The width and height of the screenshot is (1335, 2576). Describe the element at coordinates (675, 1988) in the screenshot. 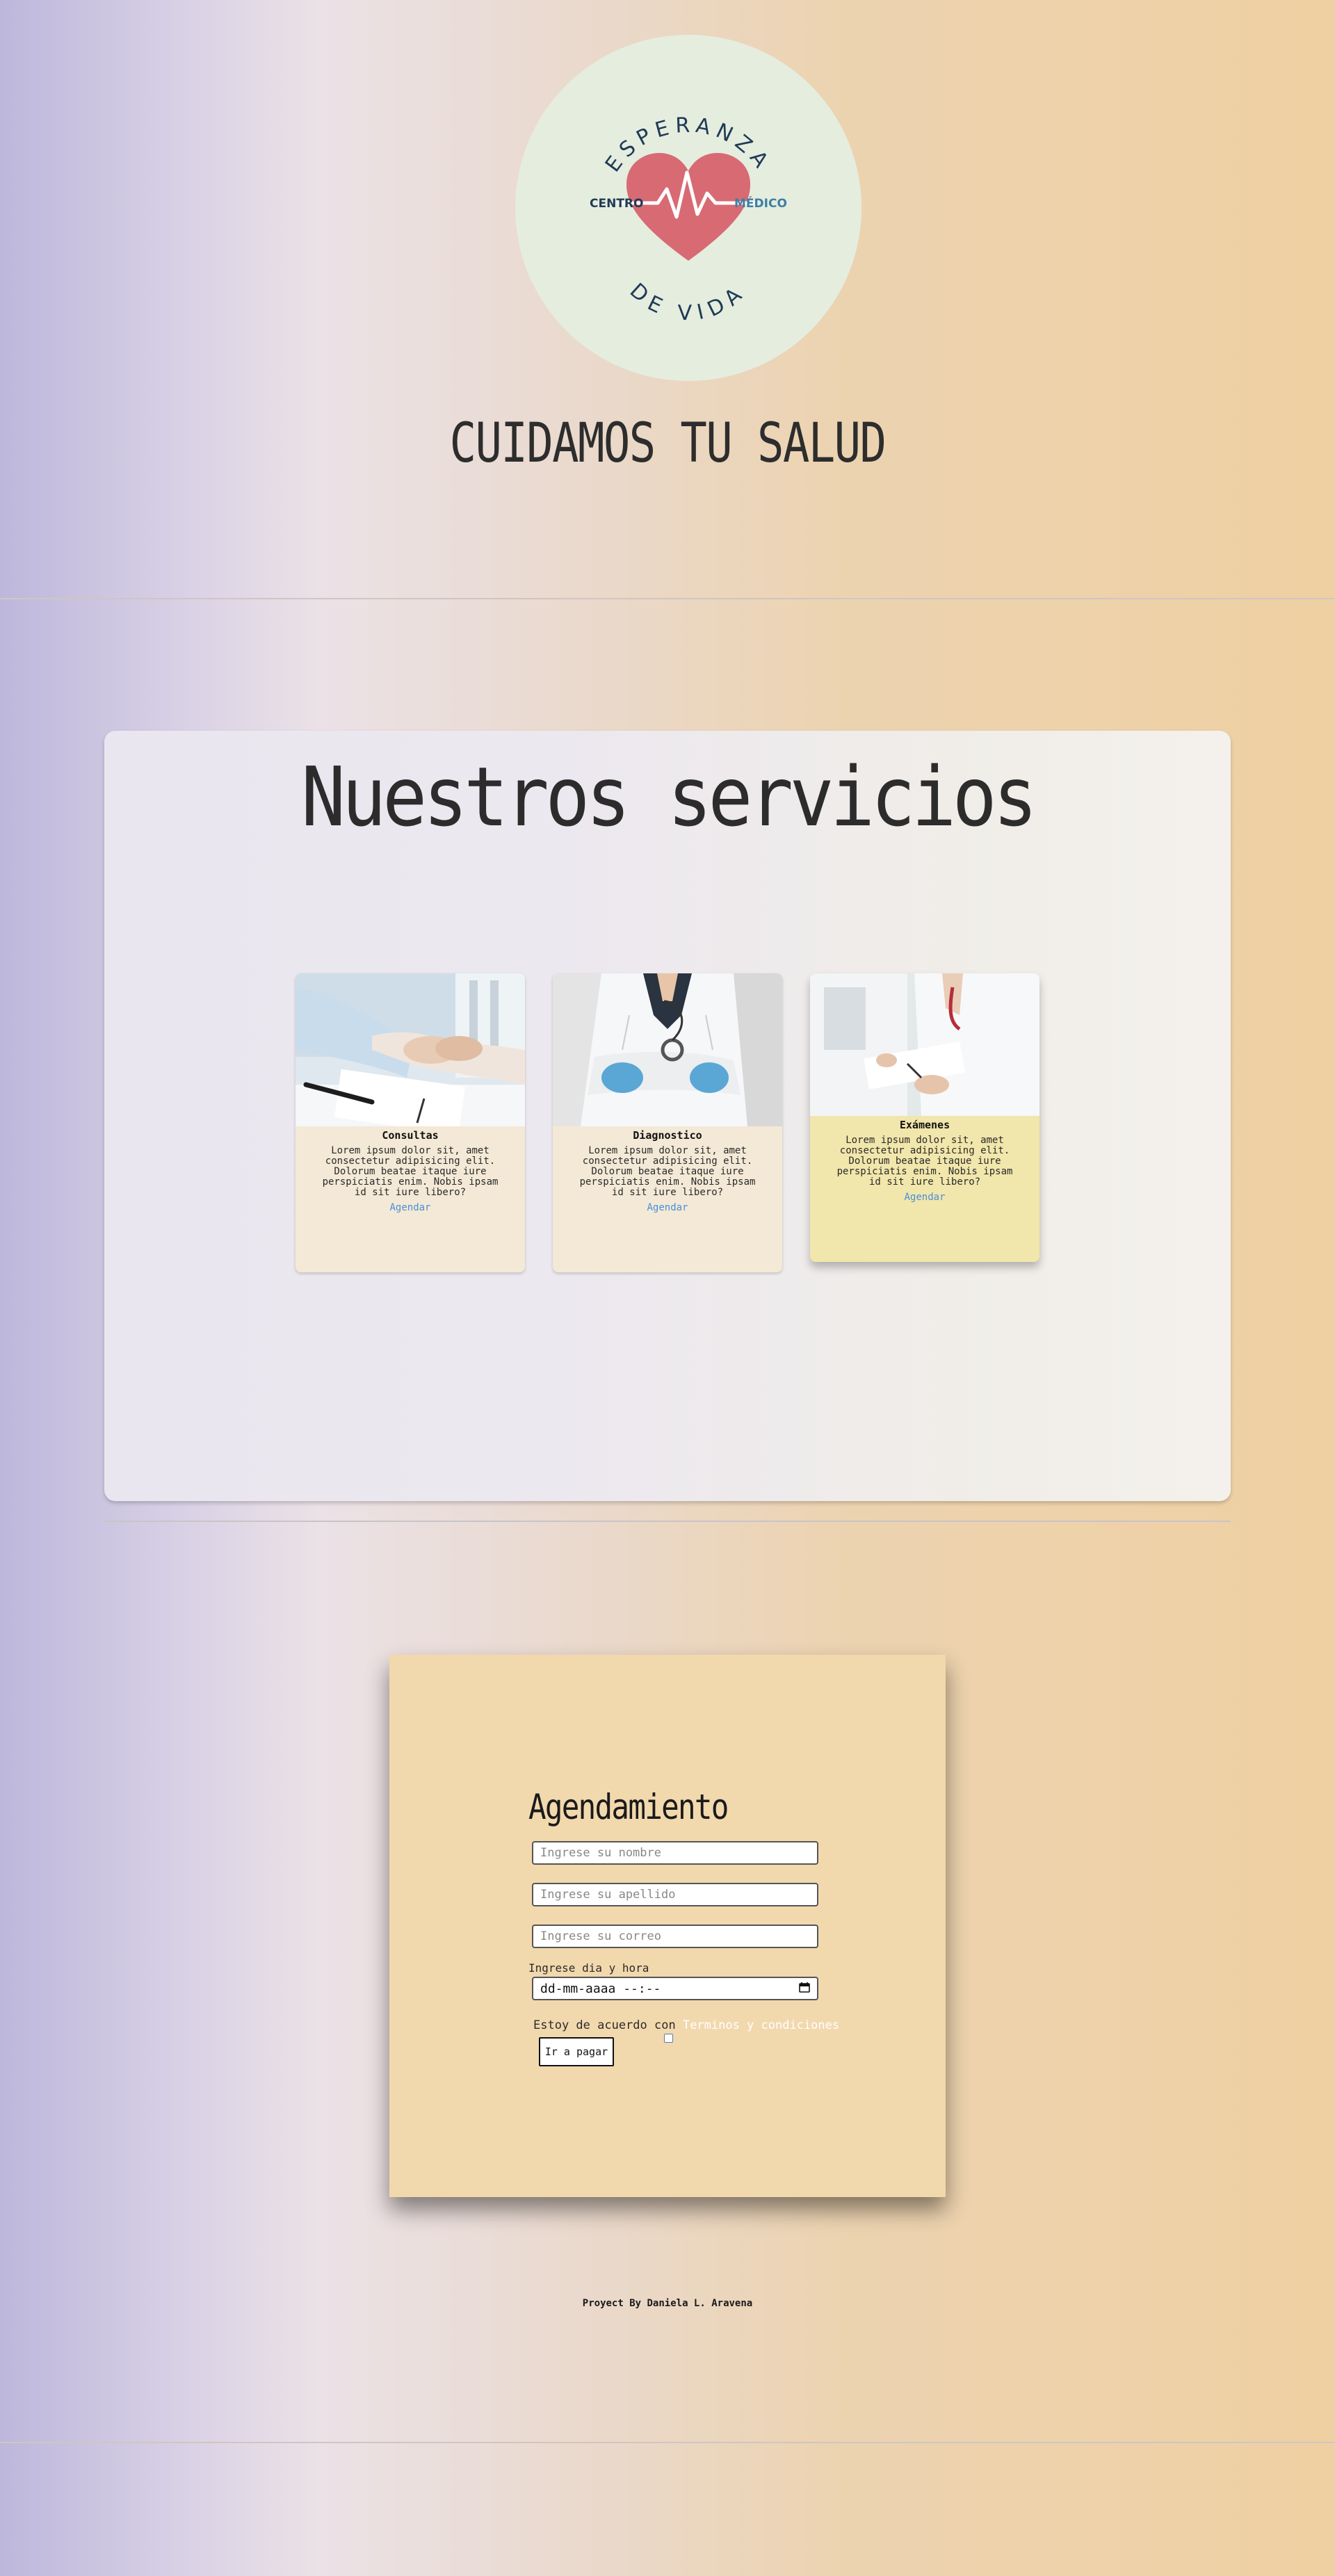

I see `datetime-input: dd-mm-aaaa --:--` at that location.